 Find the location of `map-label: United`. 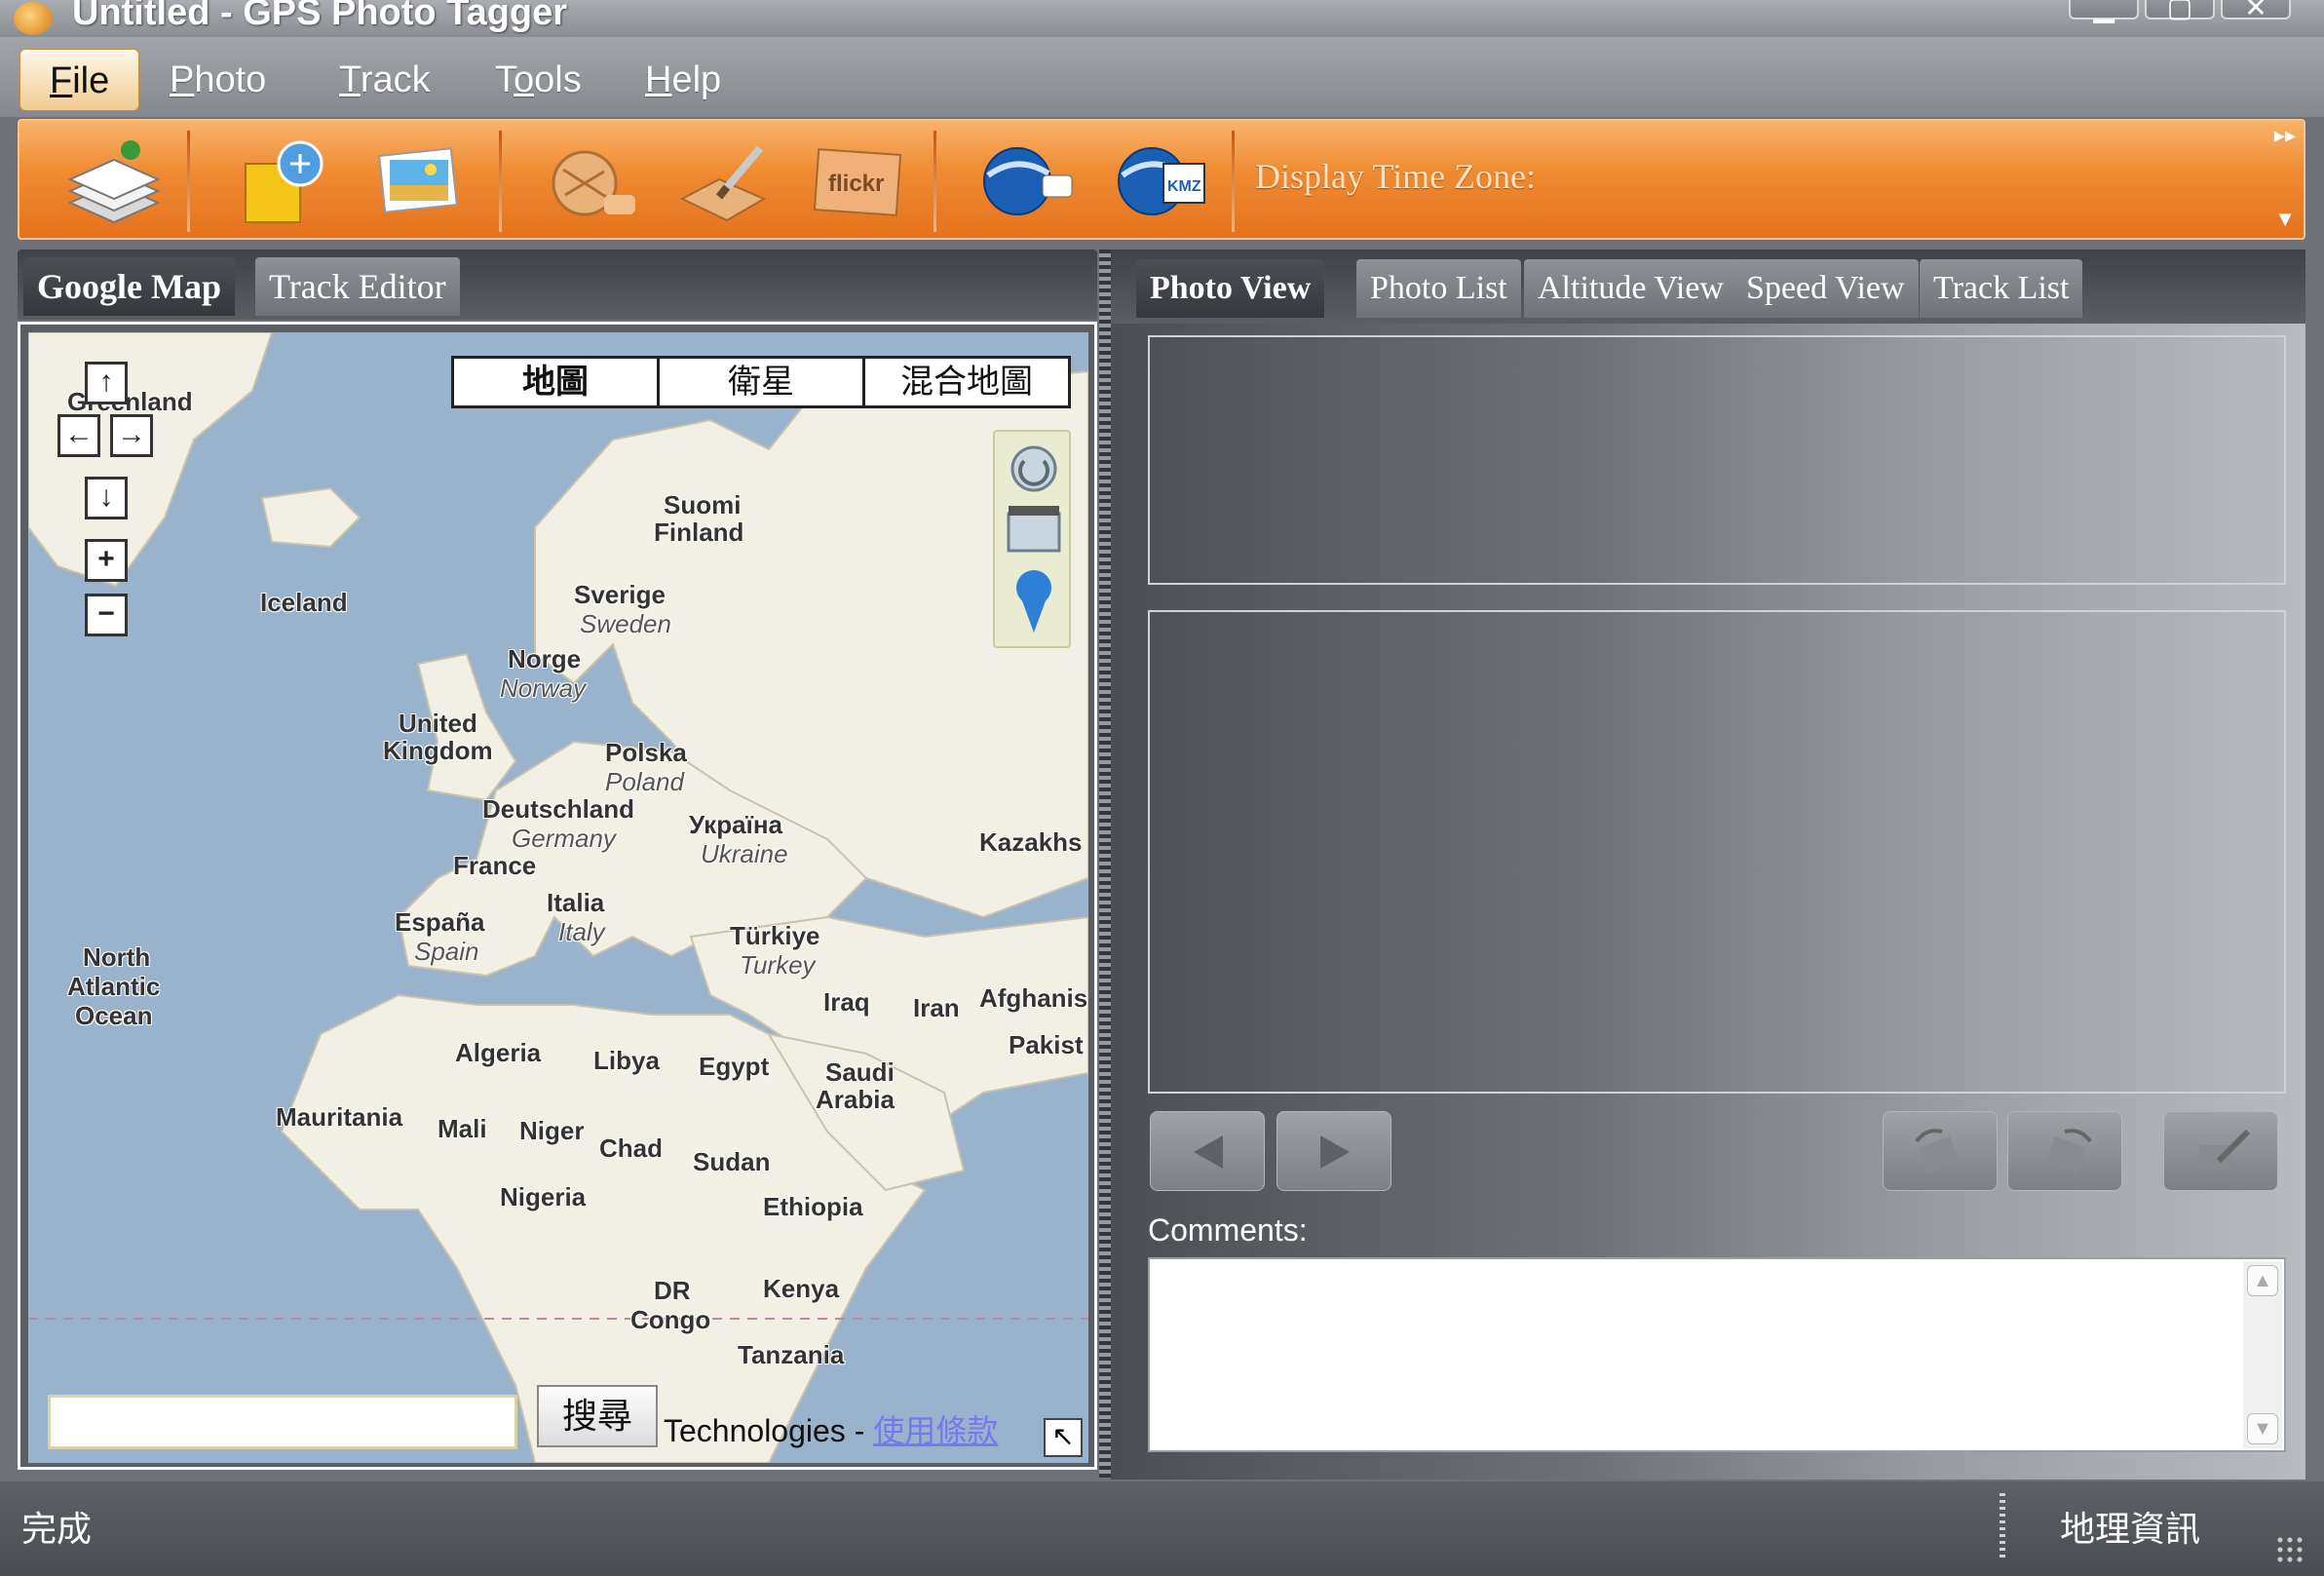

map-label: United is located at coordinates (438, 723).